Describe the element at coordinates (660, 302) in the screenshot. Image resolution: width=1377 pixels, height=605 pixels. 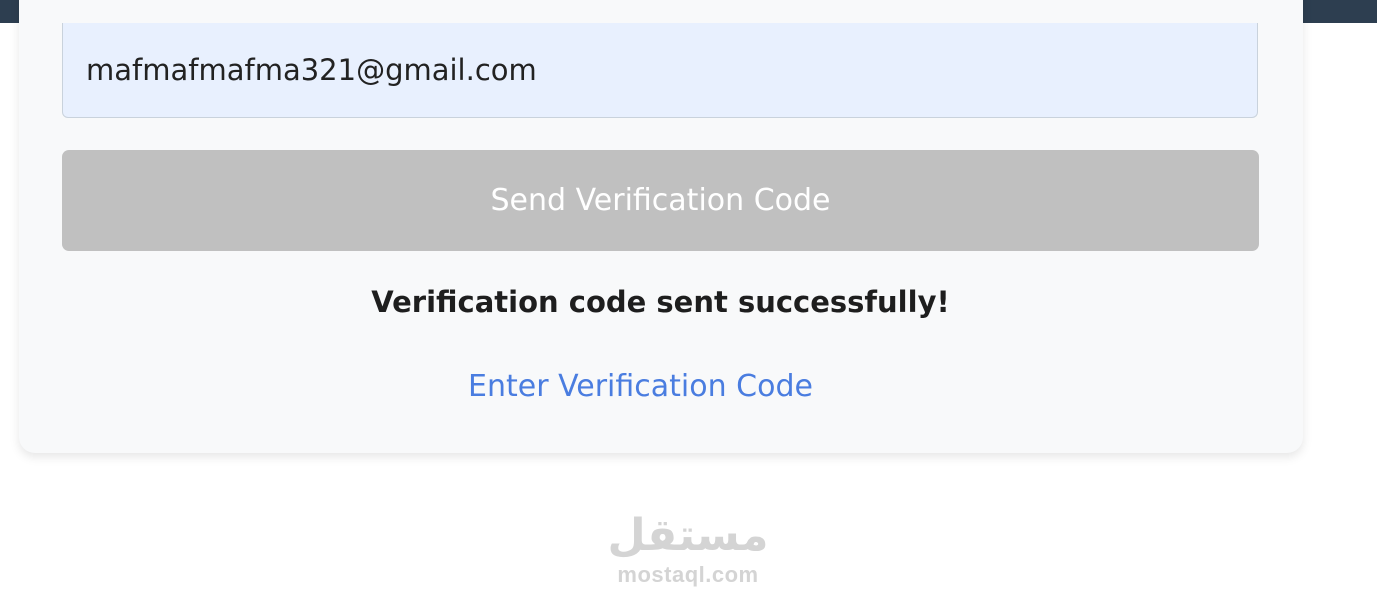
I see `status-message: Verification code sent successfully!` at that location.